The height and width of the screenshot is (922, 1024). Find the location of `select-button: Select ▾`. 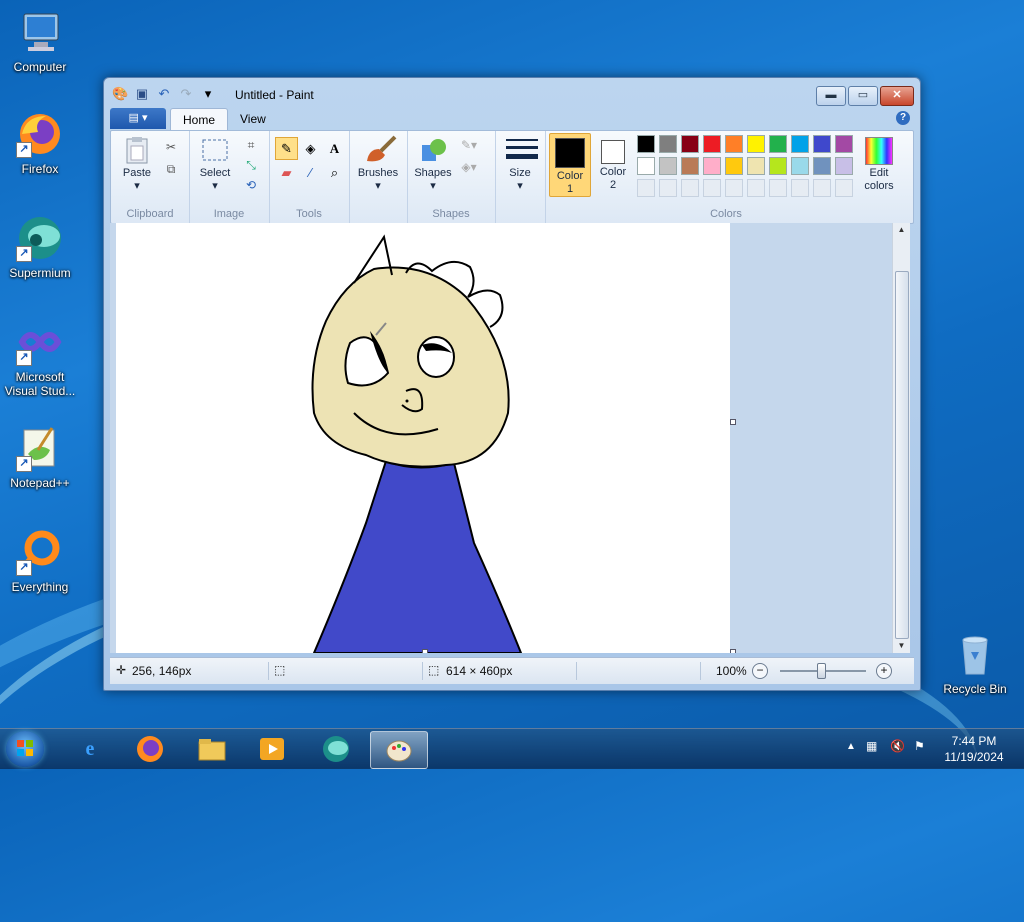

select-button: Select ▾ is located at coordinates (215, 164).